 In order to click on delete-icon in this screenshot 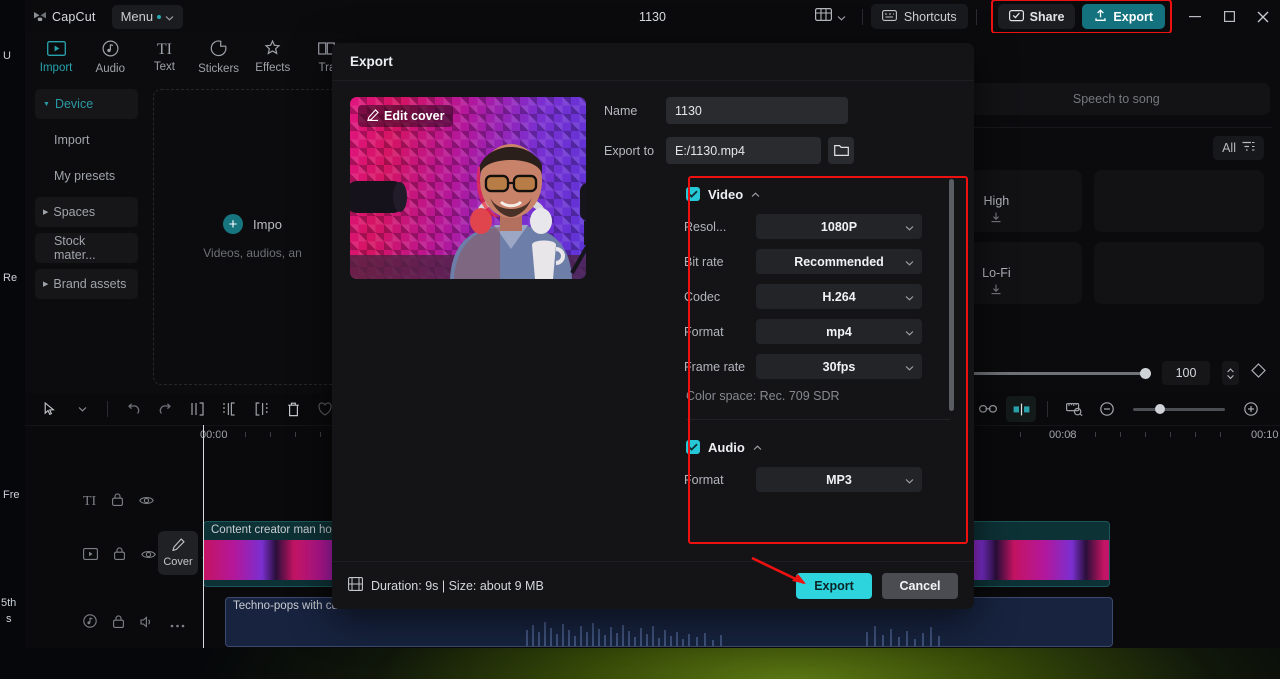, I will do `click(293, 409)`.